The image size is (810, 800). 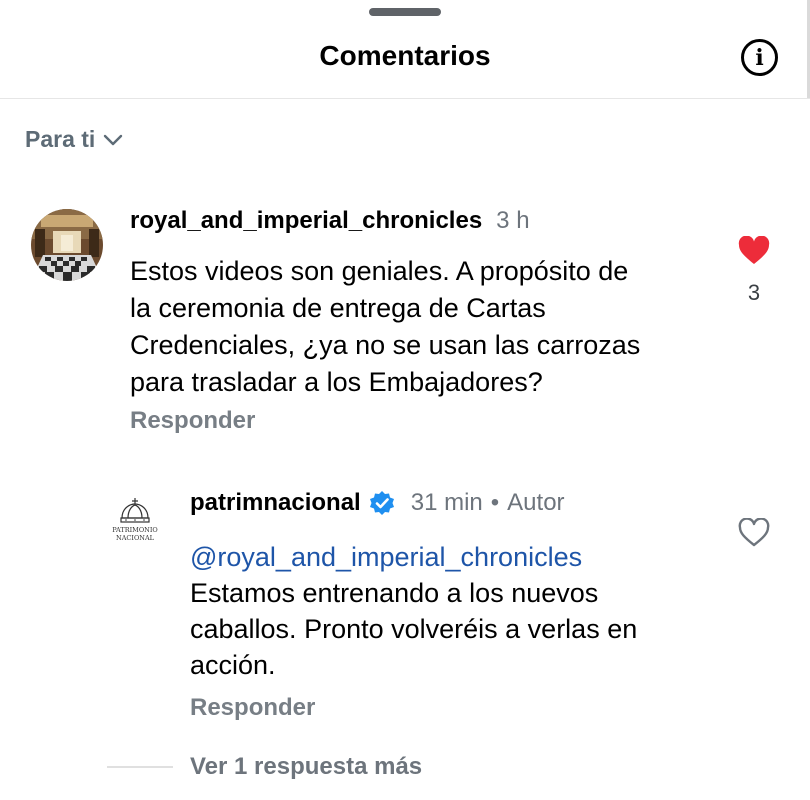 What do you see at coordinates (275, 503) in the screenshot?
I see `reply-username: patrimnacional` at bounding box center [275, 503].